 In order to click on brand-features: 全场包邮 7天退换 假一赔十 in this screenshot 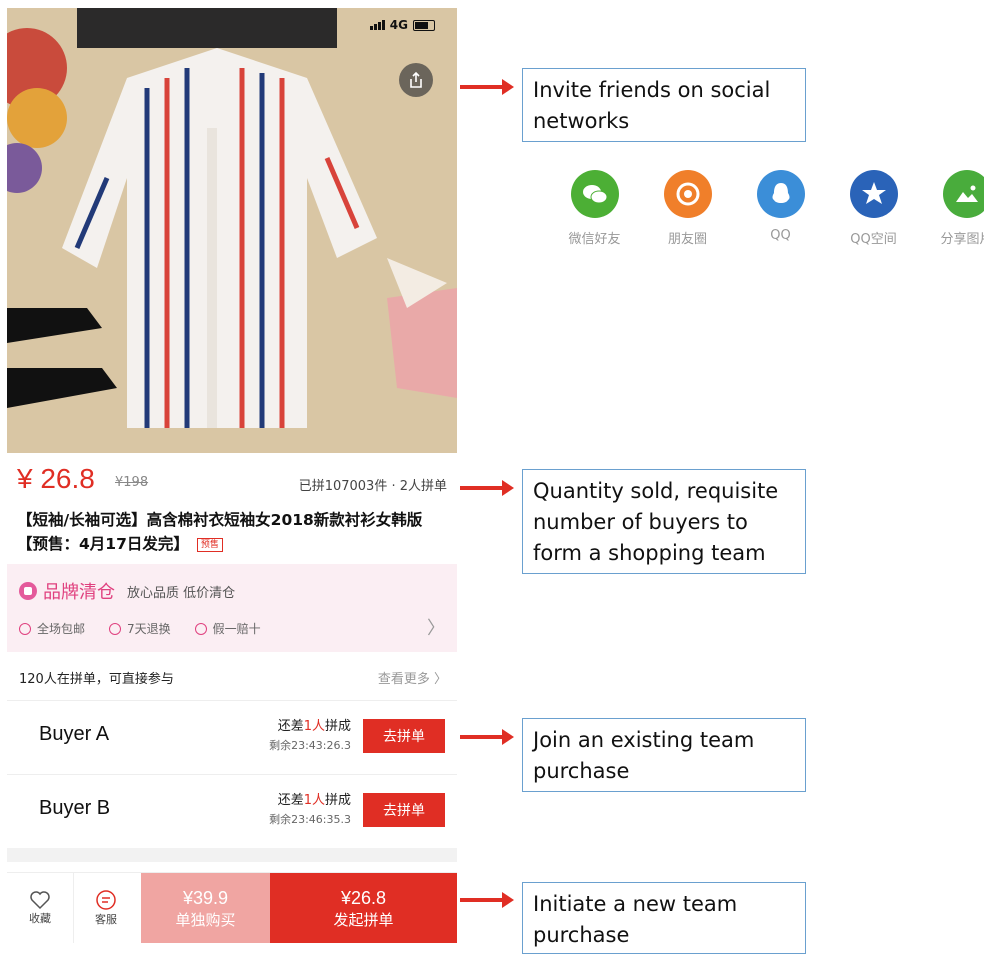, I will do `click(140, 628)`.